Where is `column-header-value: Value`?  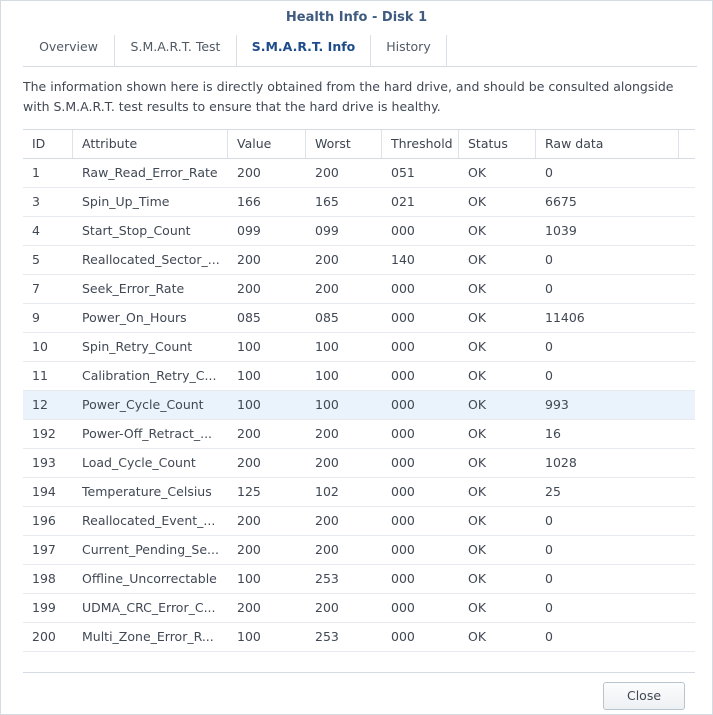
column-header-value: Value is located at coordinates (267, 144).